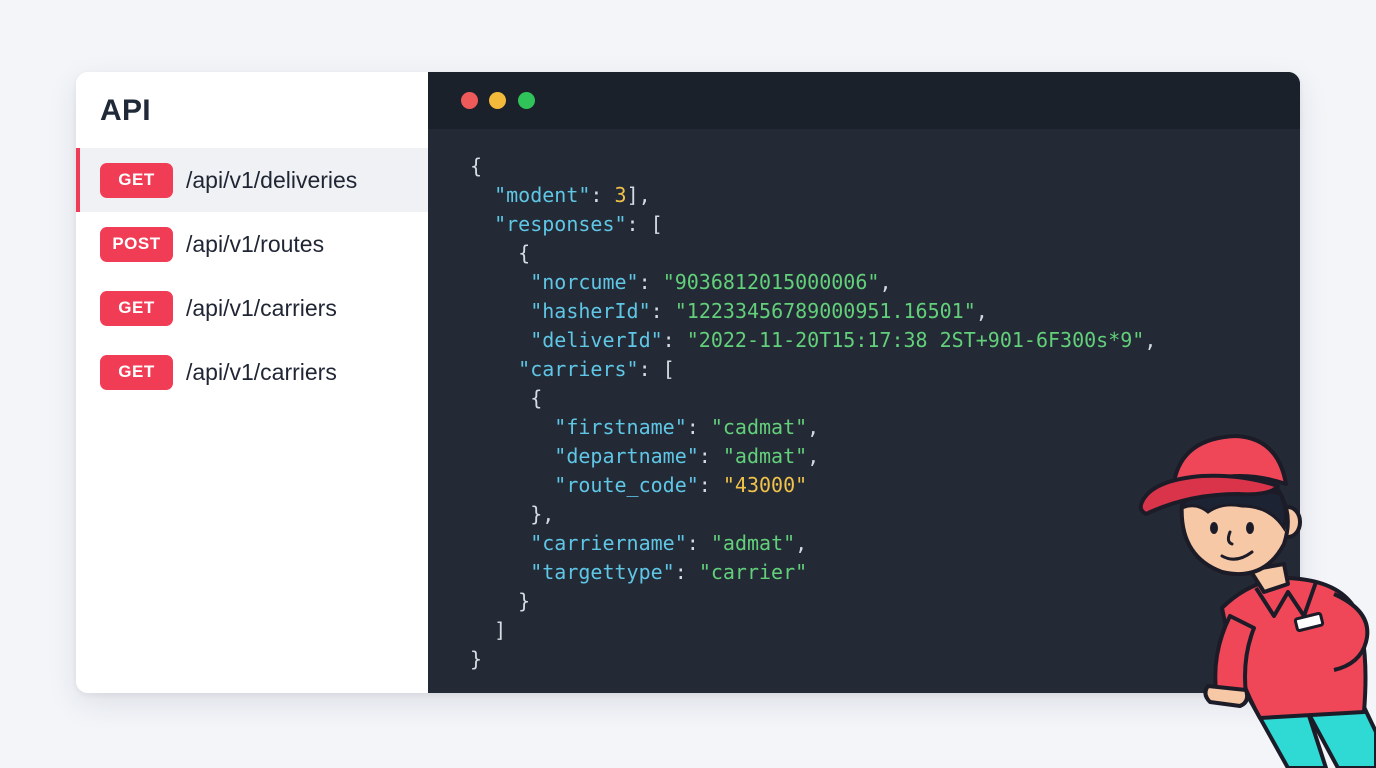 Image resolution: width=1376 pixels, height=768 pixels. I want to click on json-key: "route_code", so click(626, 485).